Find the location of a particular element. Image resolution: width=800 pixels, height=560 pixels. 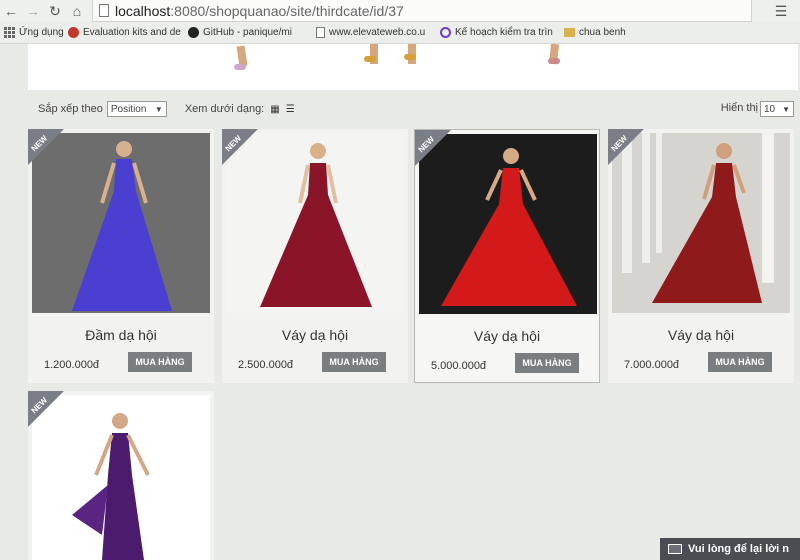

chat-widget: Vui lòng để lại lời n is located at coordinates (730, 549).